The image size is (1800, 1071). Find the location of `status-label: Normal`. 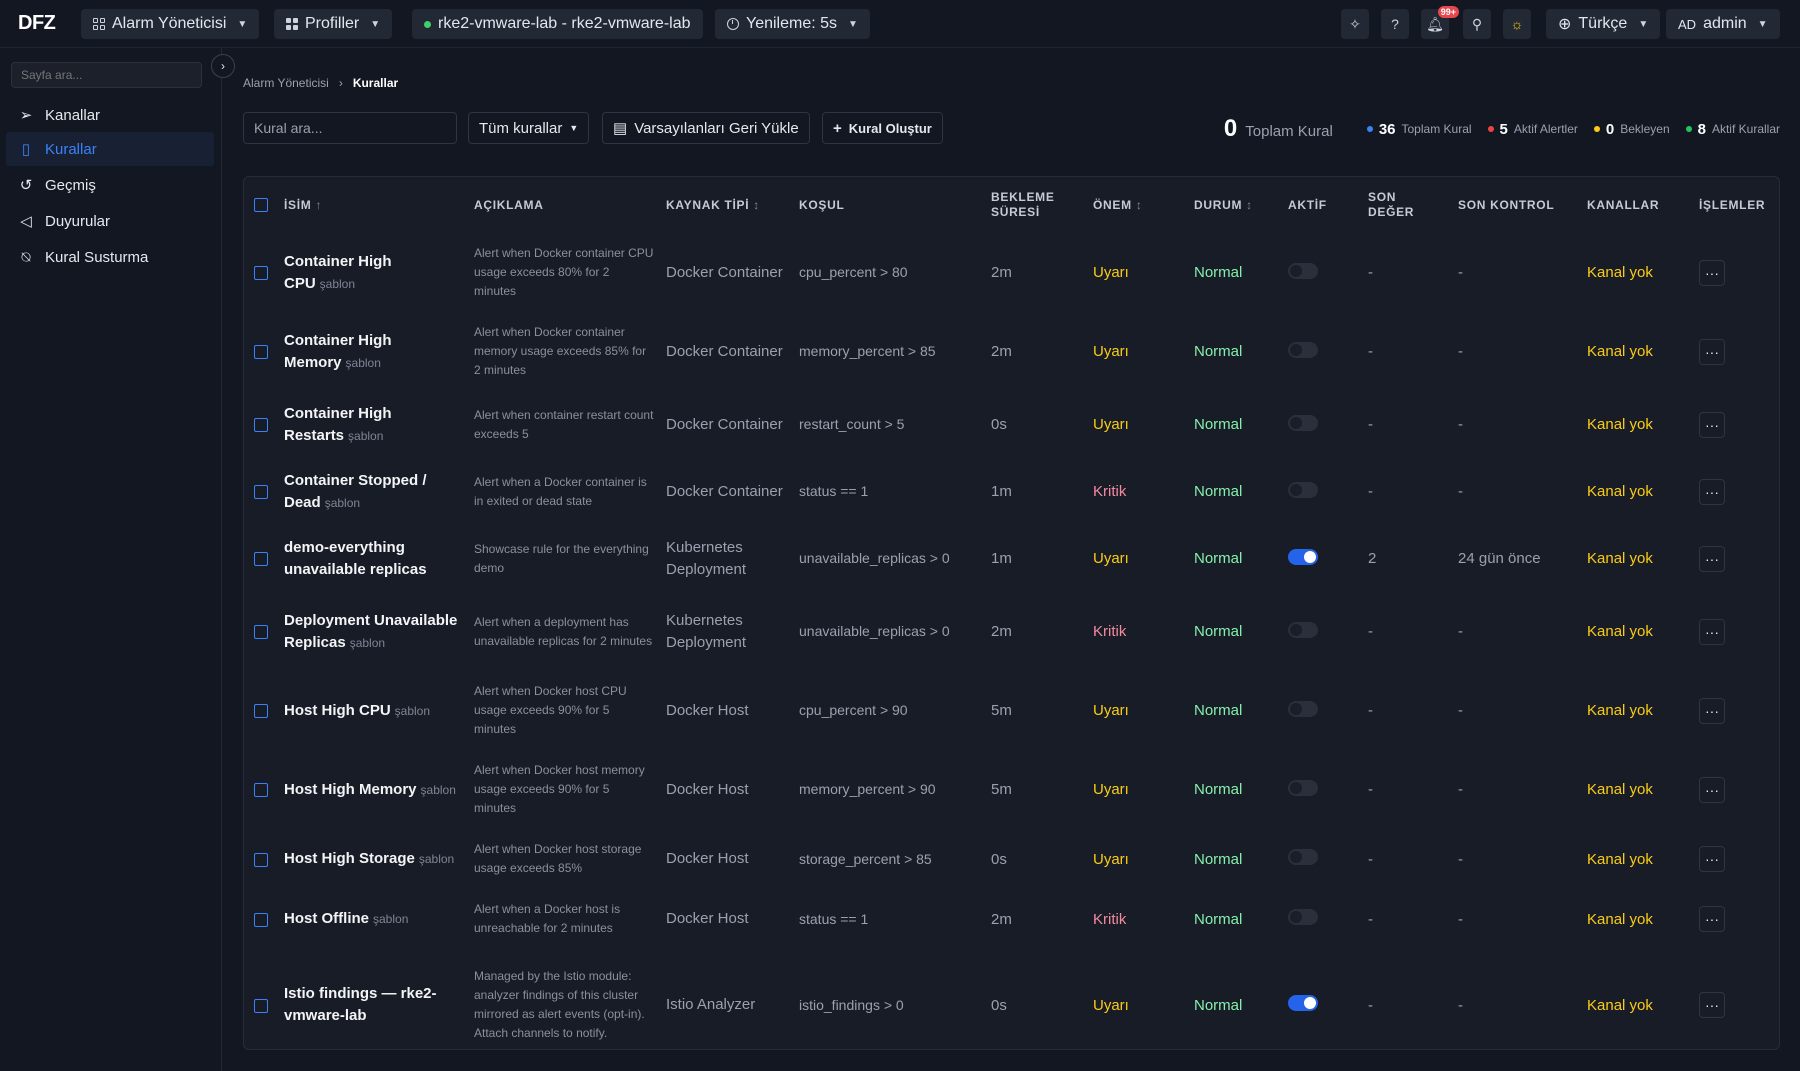

status-label: Normal is located at coordinates (1218, 272).